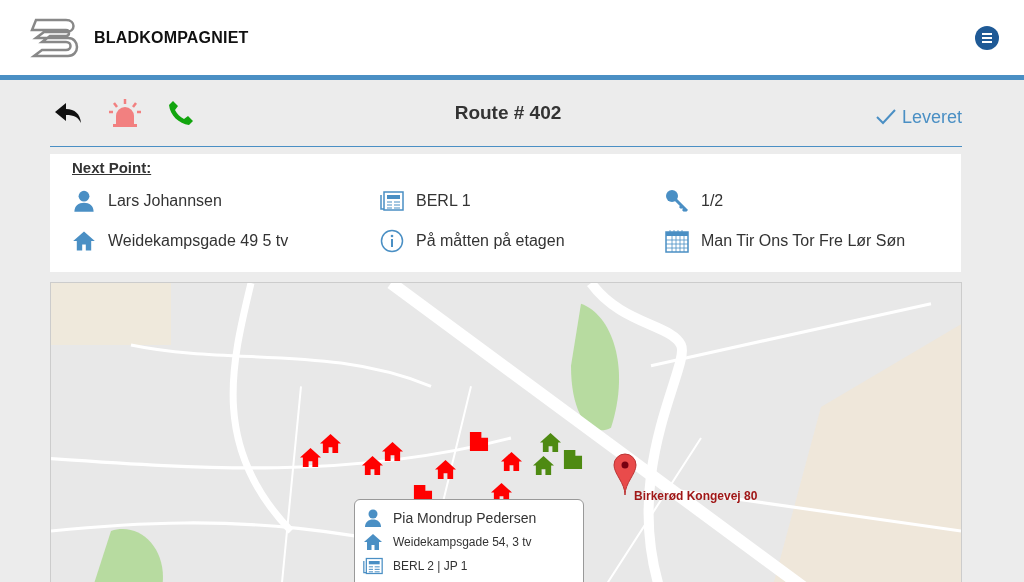 This screenshot has width=1024, height=582. I want to click on popup-text: BERL 2 | JP 1, so click(430, 566).